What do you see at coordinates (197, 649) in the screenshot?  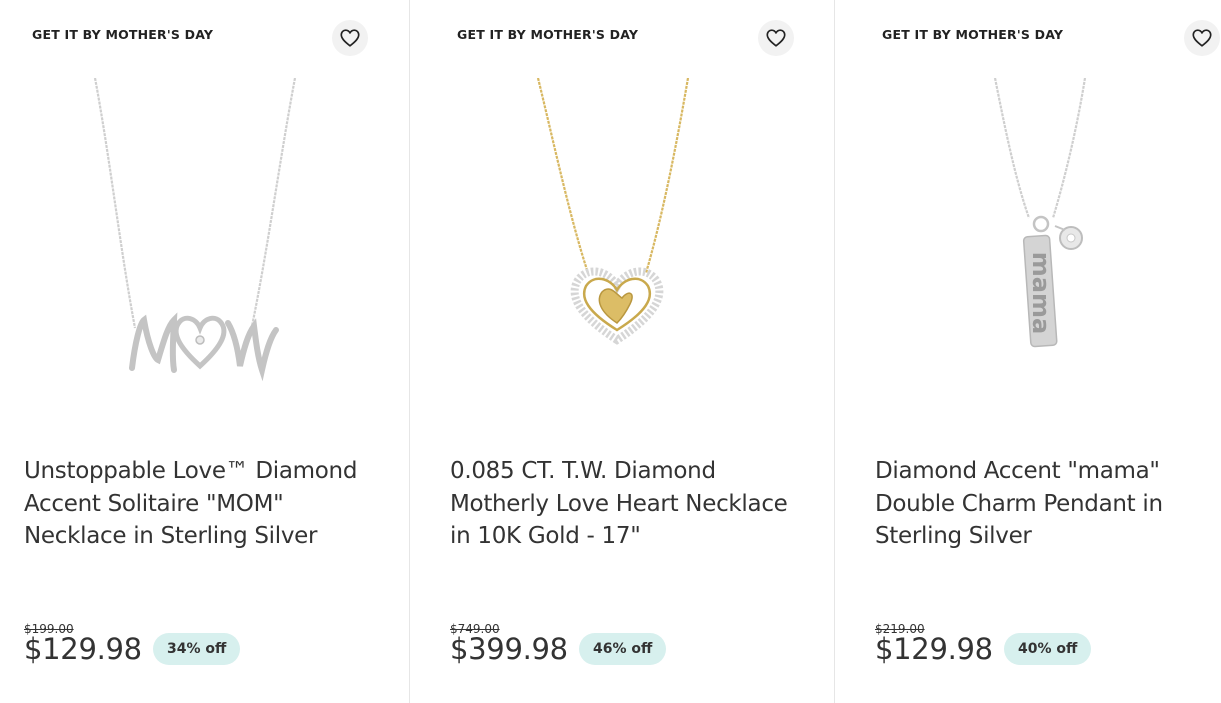 I see `discount-badge: 34% off` at bounding box center [197, 649].